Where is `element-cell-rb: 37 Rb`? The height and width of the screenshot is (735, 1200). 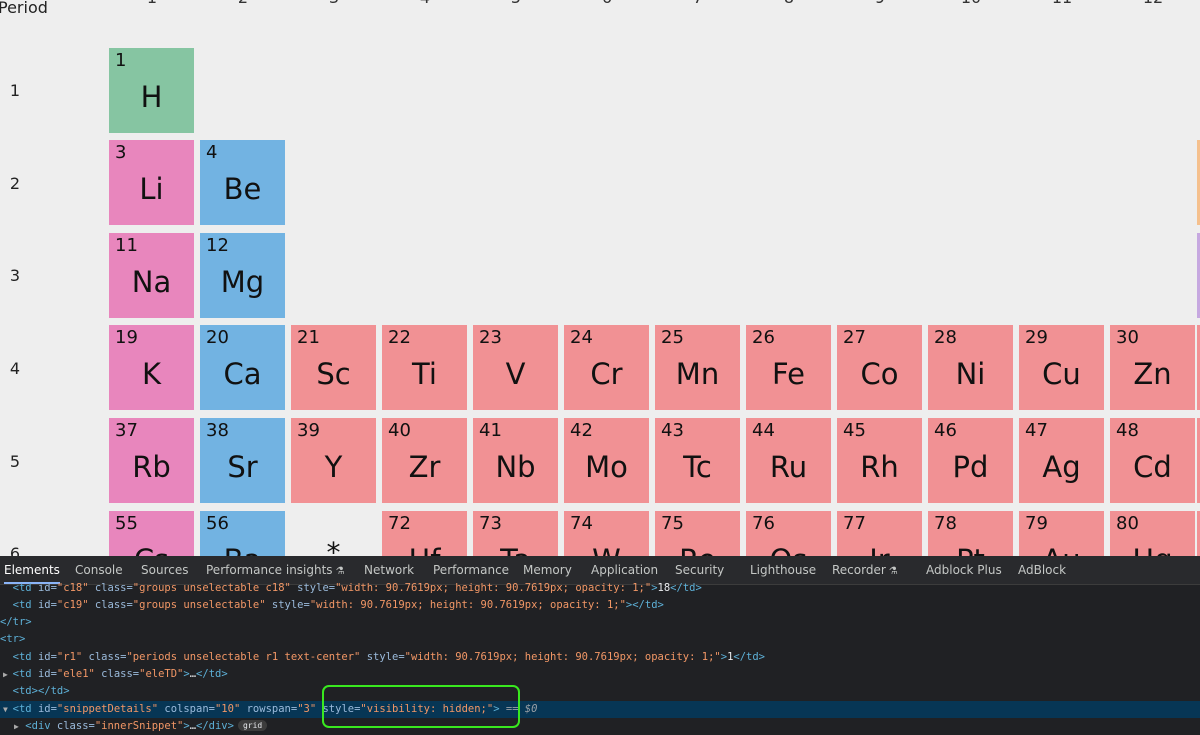 element-cell-rb: 37 Rb is located at coordinates (151, 460).